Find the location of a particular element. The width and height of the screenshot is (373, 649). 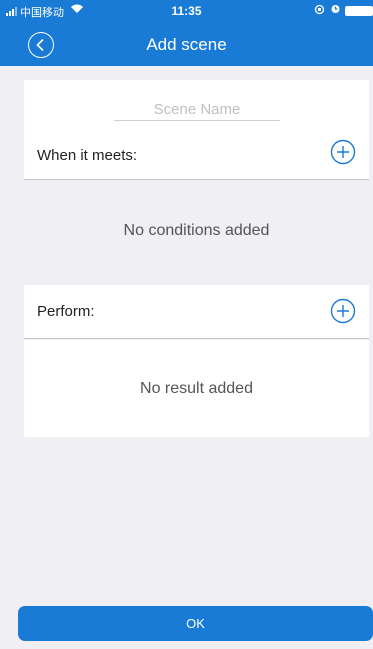

actions-card: Perform: is located at coordinates (196, 312).